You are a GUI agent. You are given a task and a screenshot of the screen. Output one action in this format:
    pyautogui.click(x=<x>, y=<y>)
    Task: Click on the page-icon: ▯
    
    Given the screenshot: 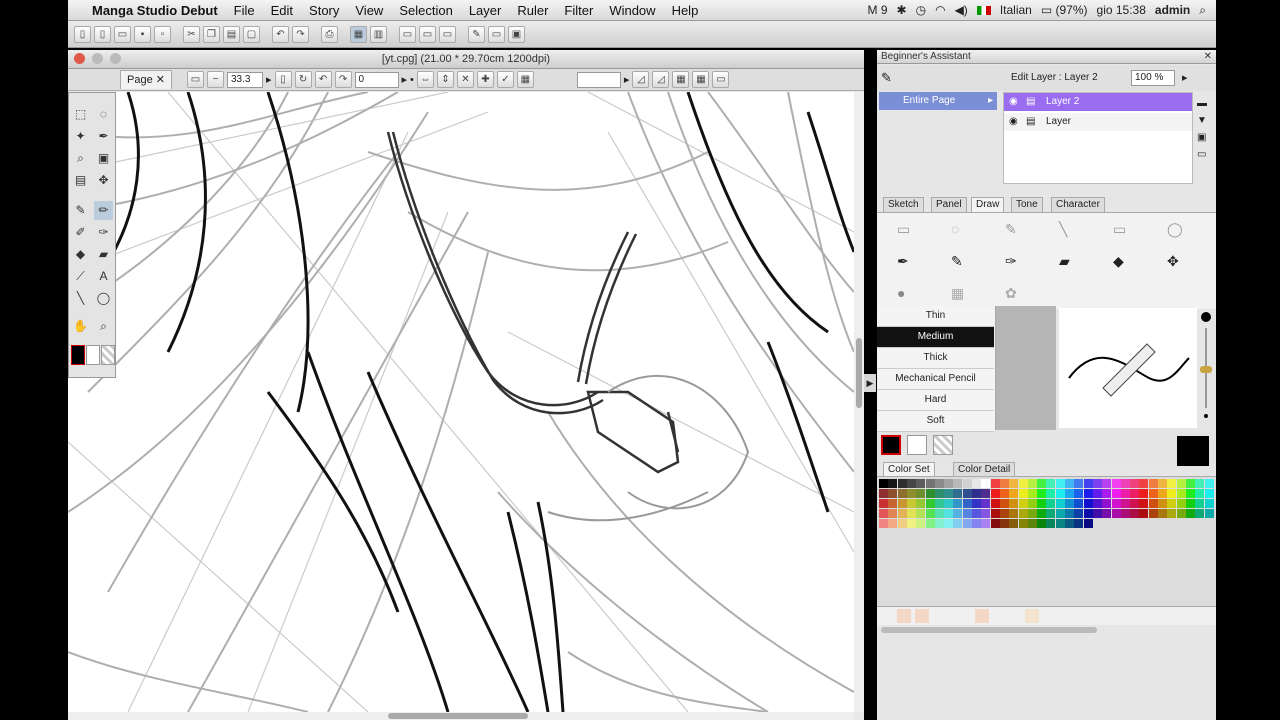 What is the action you would take?
    pyautogui.click(x=283, y=79)
    